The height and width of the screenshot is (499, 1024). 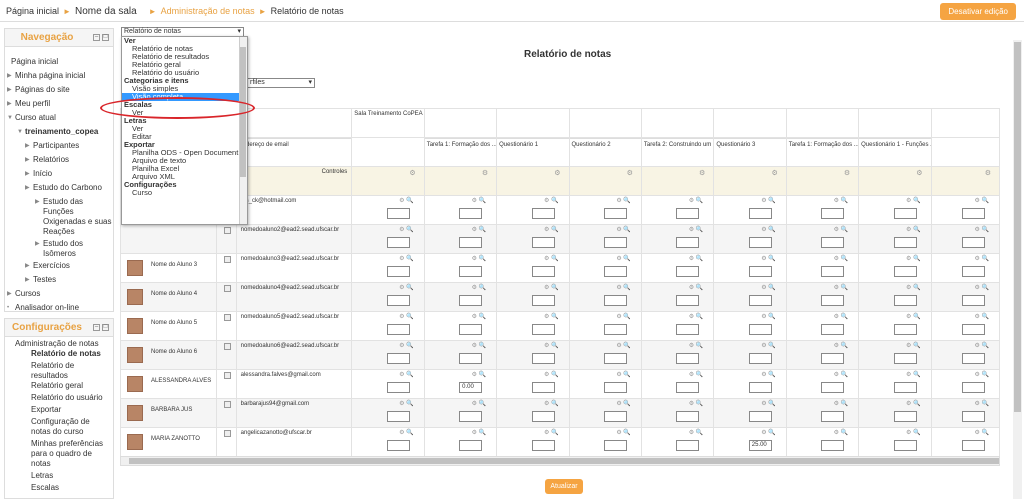 I want to click on dropdown-scrollbar, so click(x=243, y=130).